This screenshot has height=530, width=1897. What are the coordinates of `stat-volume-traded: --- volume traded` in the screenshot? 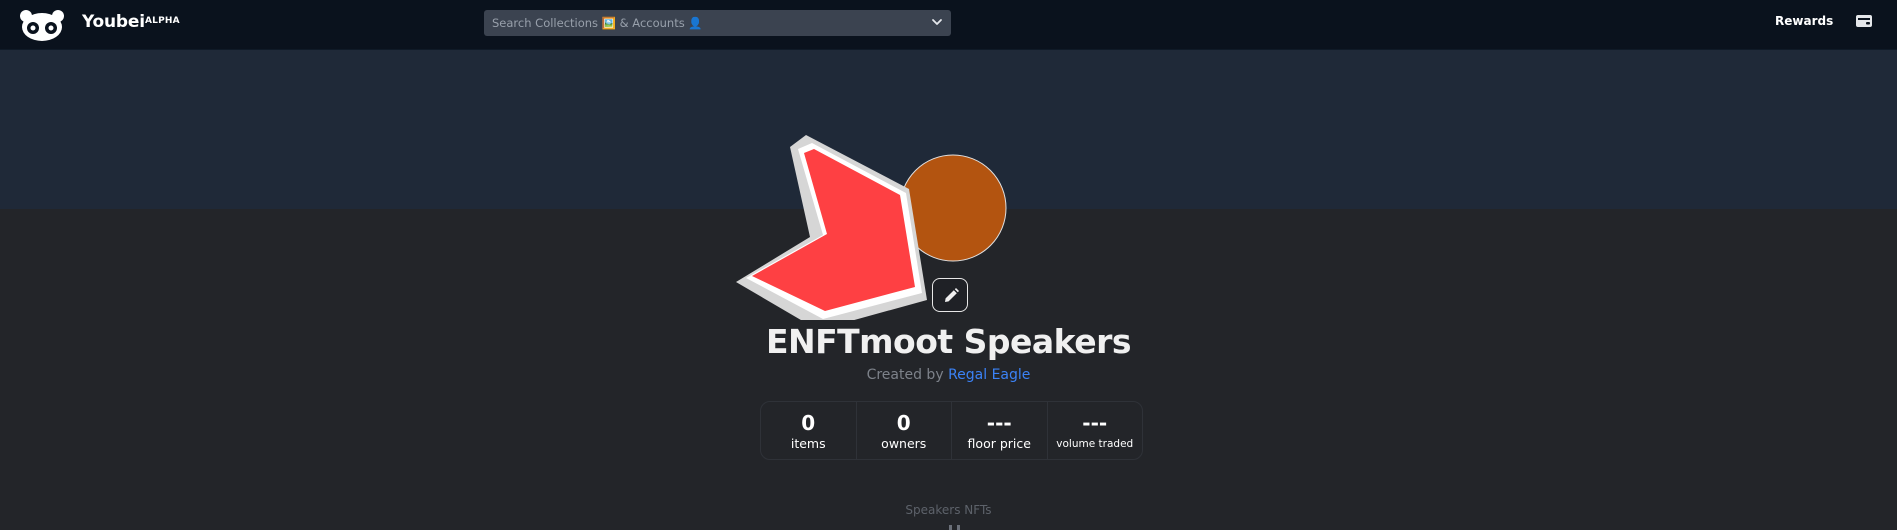 It's located at (1095, 430).